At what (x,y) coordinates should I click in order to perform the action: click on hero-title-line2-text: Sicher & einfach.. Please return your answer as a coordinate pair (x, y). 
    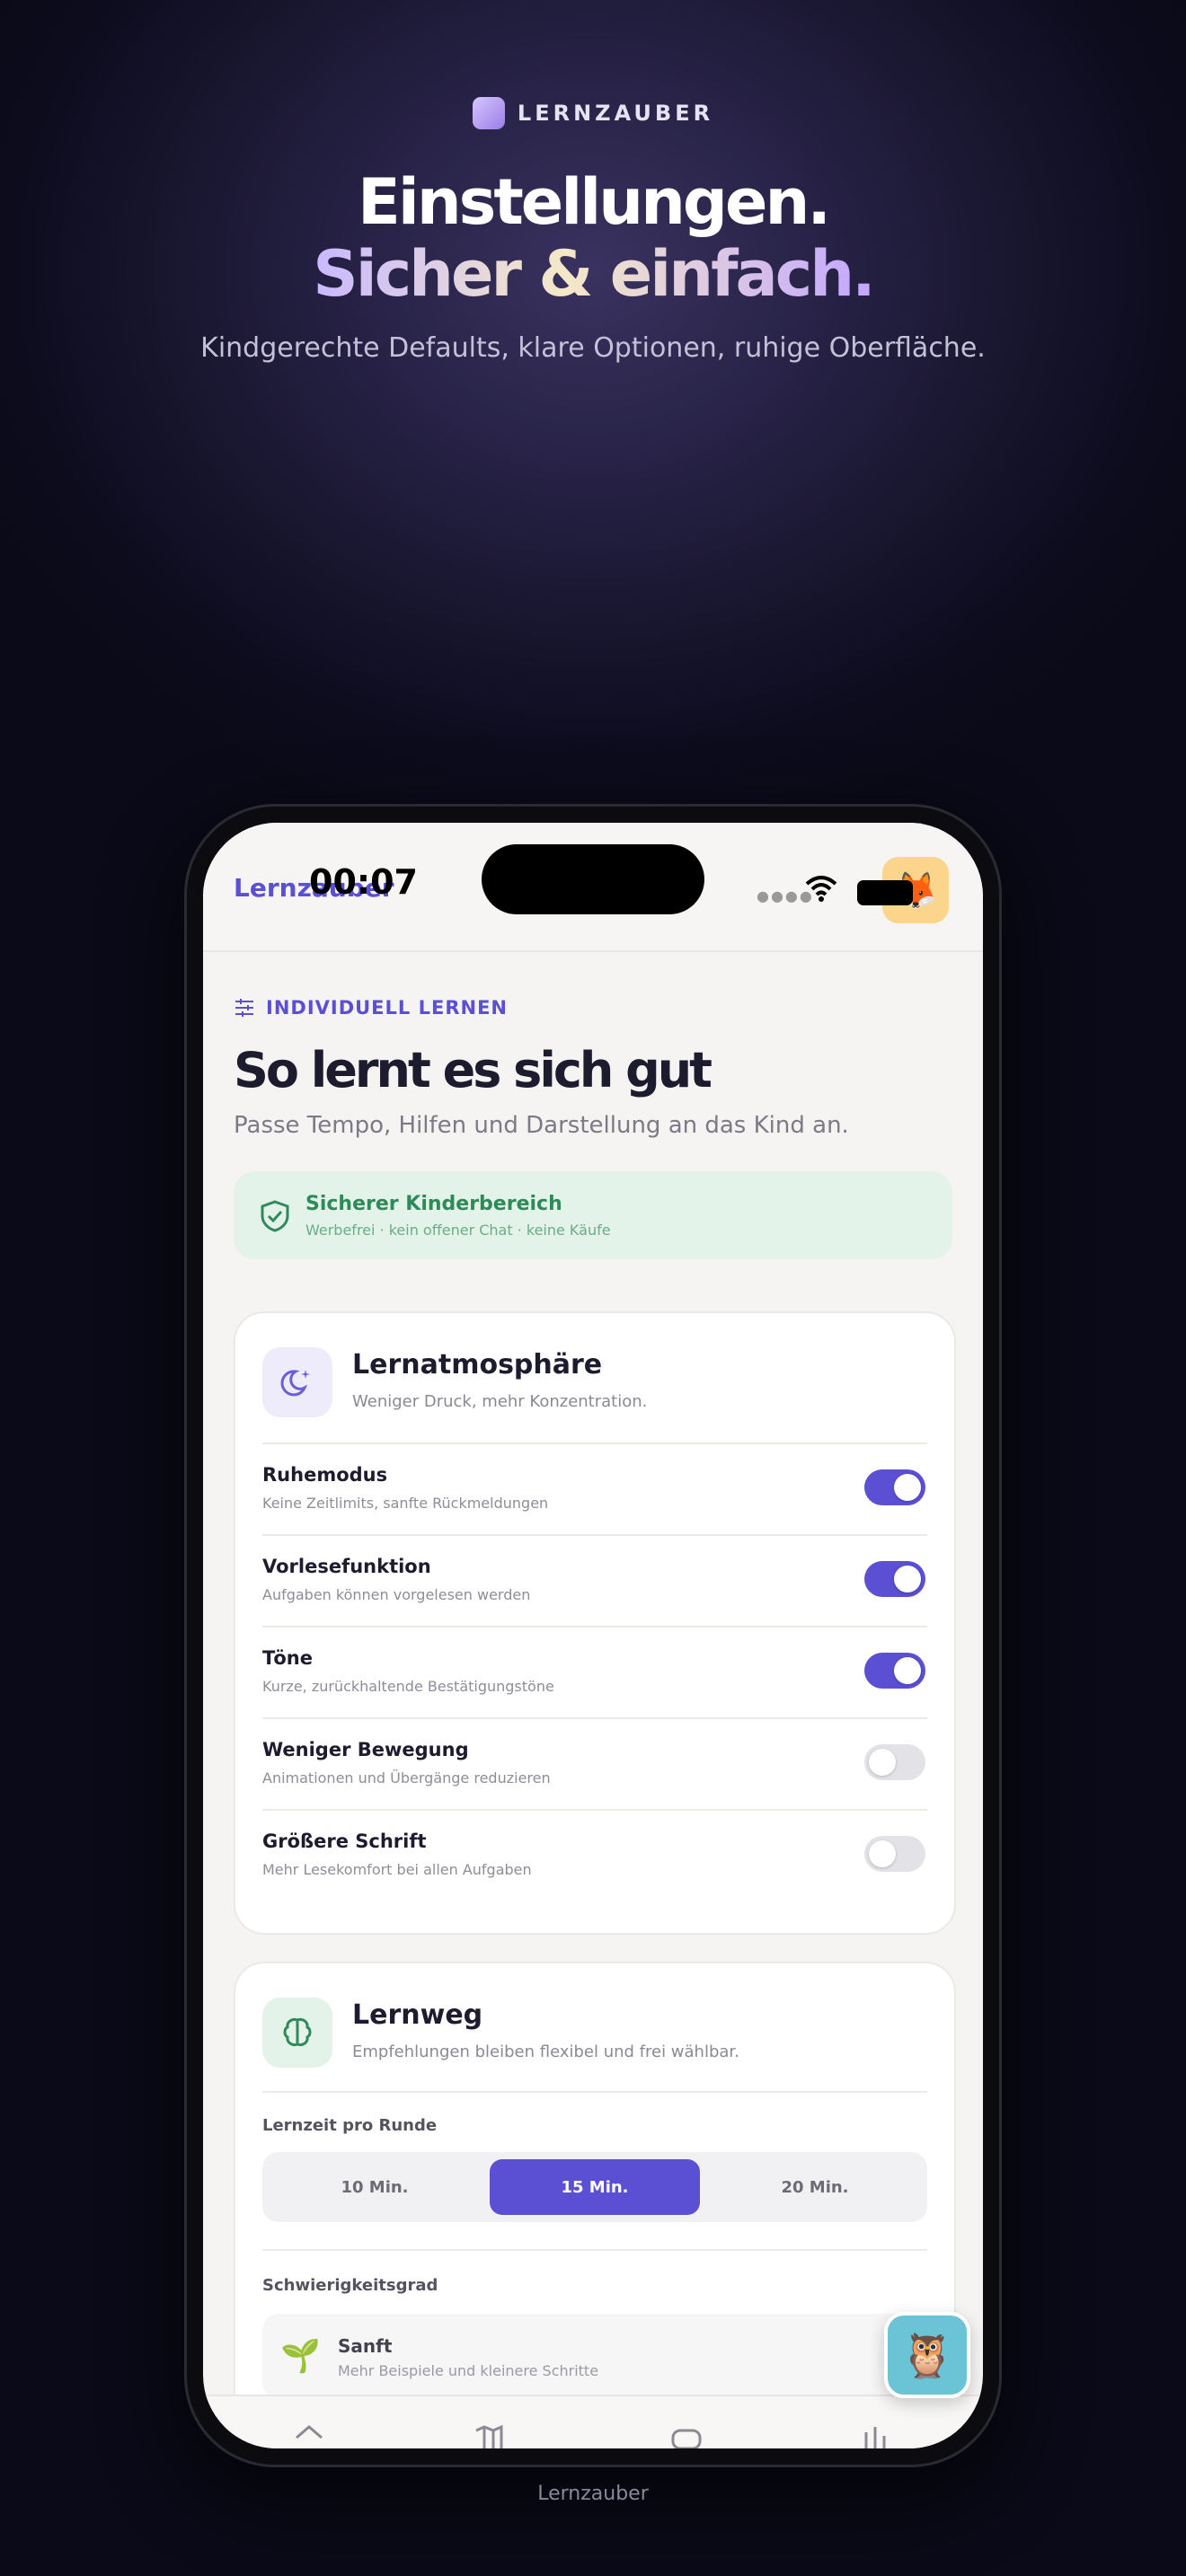
    Looking at the image, I should click on (594, 274).